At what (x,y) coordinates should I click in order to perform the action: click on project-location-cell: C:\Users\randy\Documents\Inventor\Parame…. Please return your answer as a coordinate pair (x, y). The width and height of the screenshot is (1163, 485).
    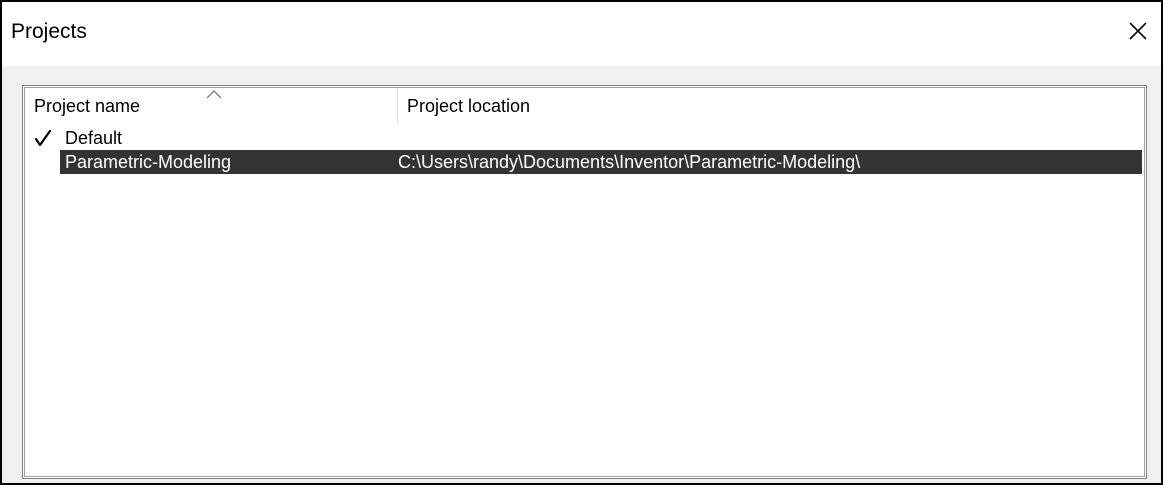
    Looking at the image, I should click on (629, 162).